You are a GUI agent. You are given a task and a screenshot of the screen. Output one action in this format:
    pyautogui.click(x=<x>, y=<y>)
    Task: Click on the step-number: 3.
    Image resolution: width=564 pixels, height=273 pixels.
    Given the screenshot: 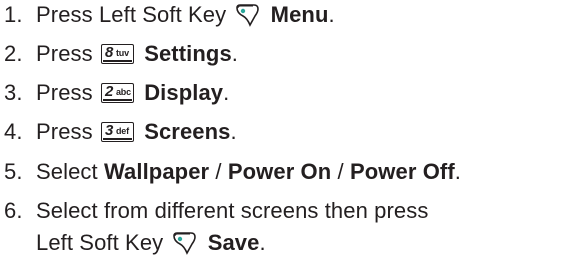 What is the action you would take?
    pyautogui.click(x=13, y=92)
    